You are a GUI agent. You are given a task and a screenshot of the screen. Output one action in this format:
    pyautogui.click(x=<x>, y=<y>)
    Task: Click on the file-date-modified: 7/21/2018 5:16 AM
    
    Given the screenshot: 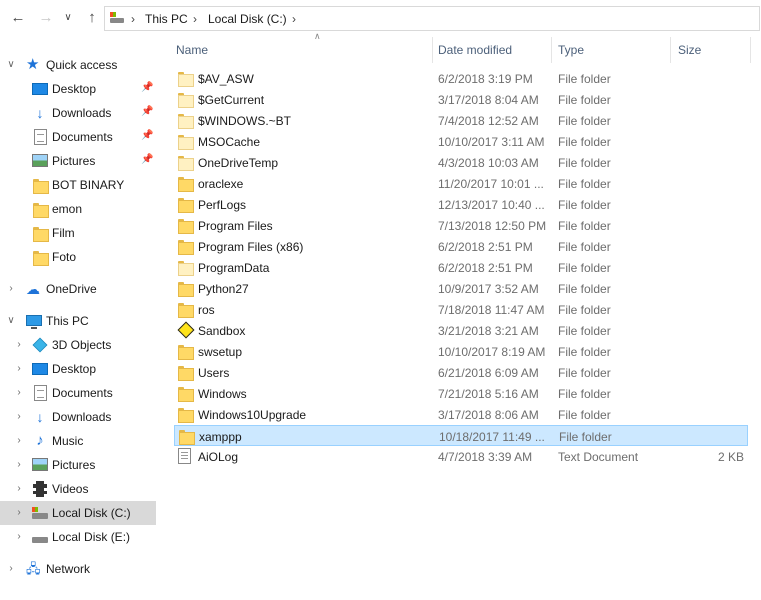 What is the action you would take?
    pyautogui.click(x=488, y=394)
    